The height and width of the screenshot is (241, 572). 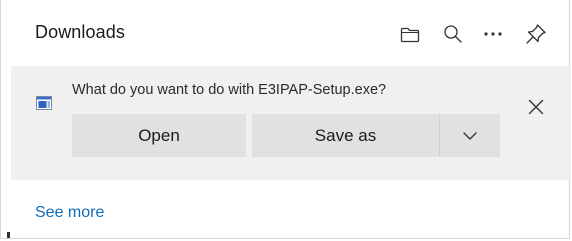 I want to click on dismiss-prompt-button, so click(x=536, y=107).